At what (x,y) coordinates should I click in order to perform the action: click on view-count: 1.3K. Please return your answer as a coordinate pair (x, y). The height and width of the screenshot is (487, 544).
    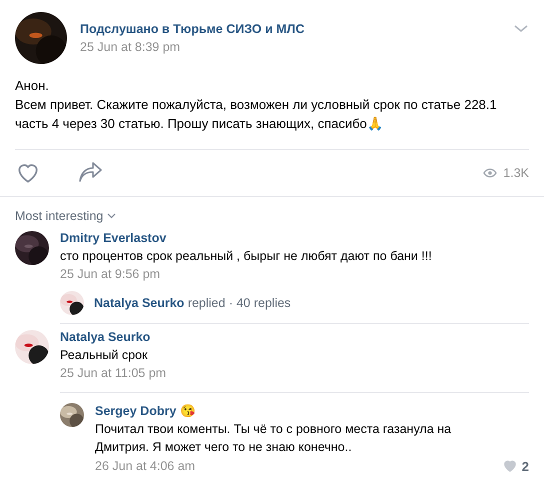
    Looking at the image, I should click on (516, 173).